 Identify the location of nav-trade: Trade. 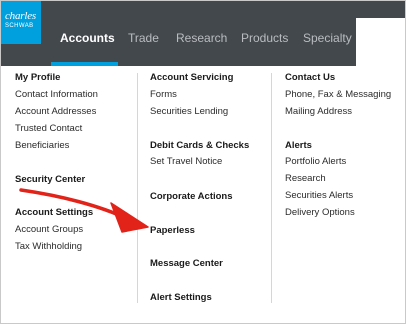
(143, 38).